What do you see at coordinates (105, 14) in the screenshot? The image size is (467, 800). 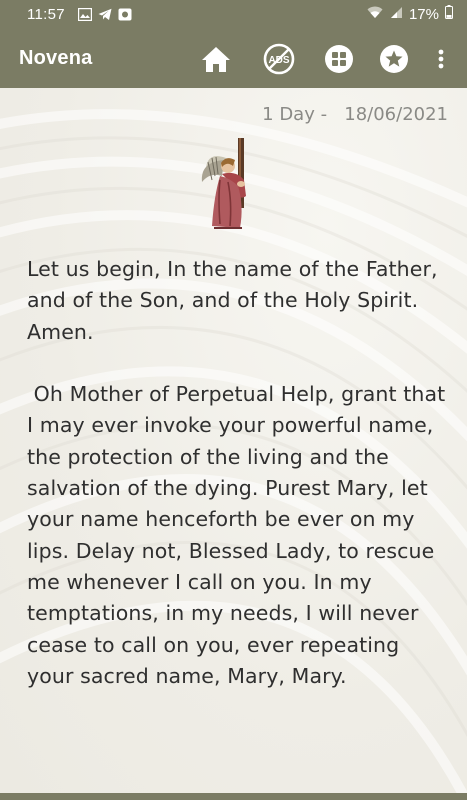 I see `telegram-icon` at bounding box center [105, 14].